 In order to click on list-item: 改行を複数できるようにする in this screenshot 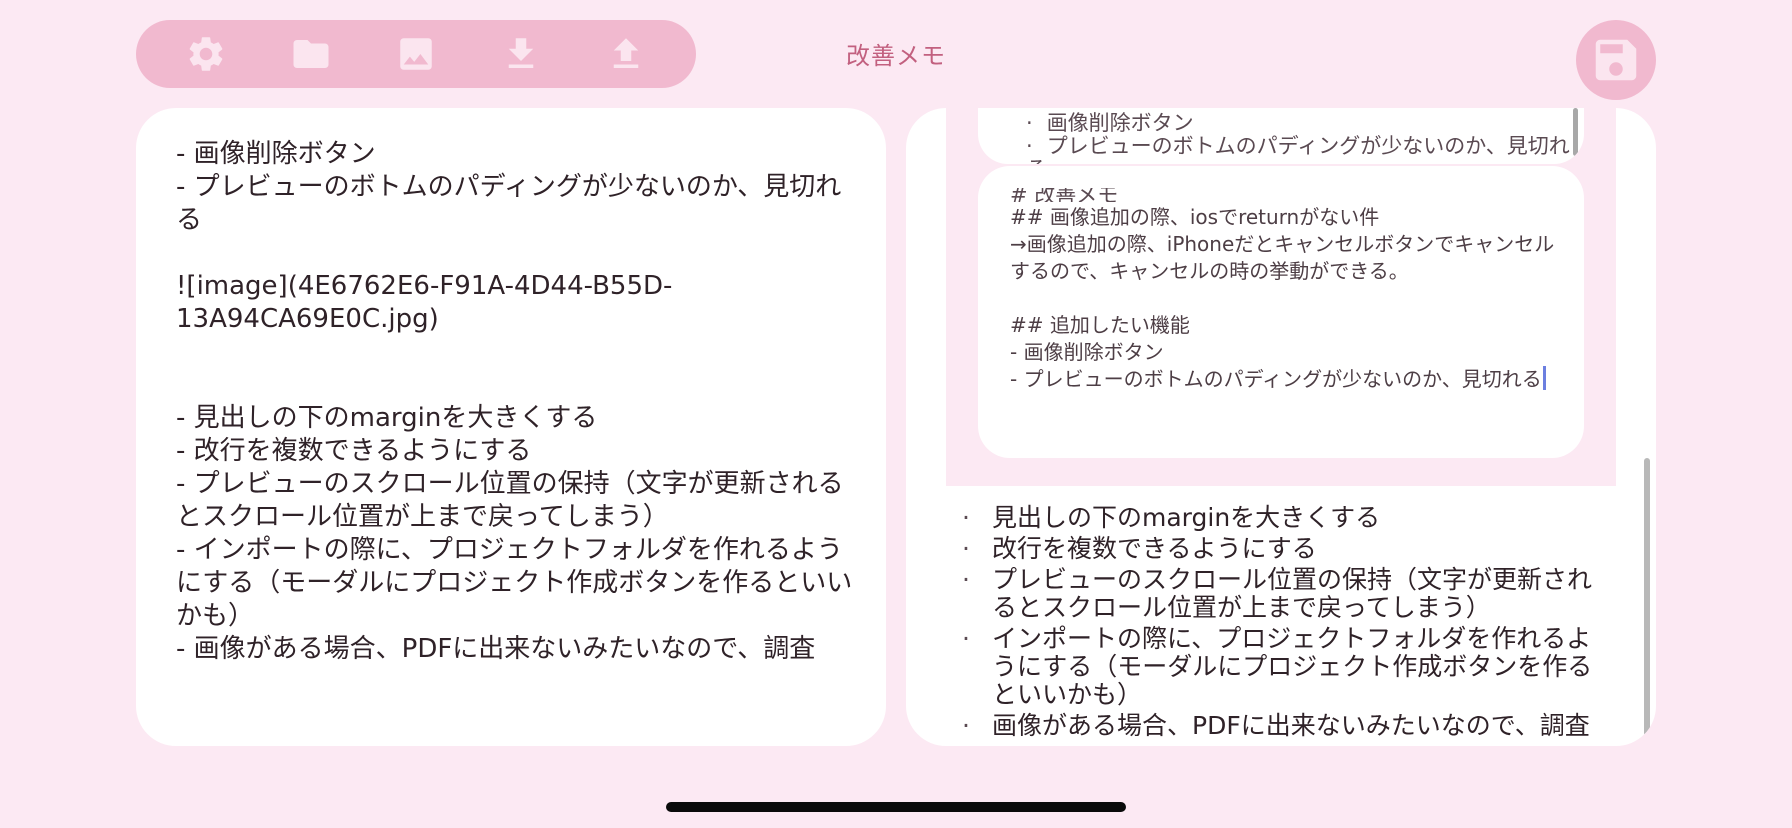, I will do `click(1282, 549)`.